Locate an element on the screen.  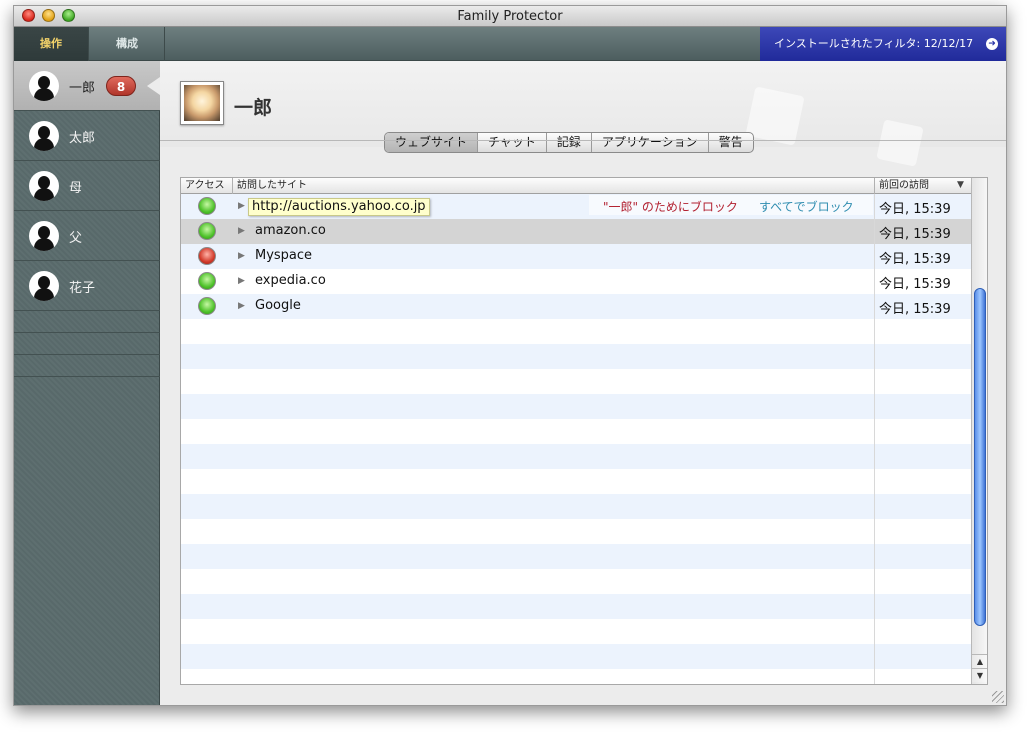
profile-header: 一郎 ウェブサイト チャット 記録 アプリケーション 警告 is located at coordinates (583, 114).